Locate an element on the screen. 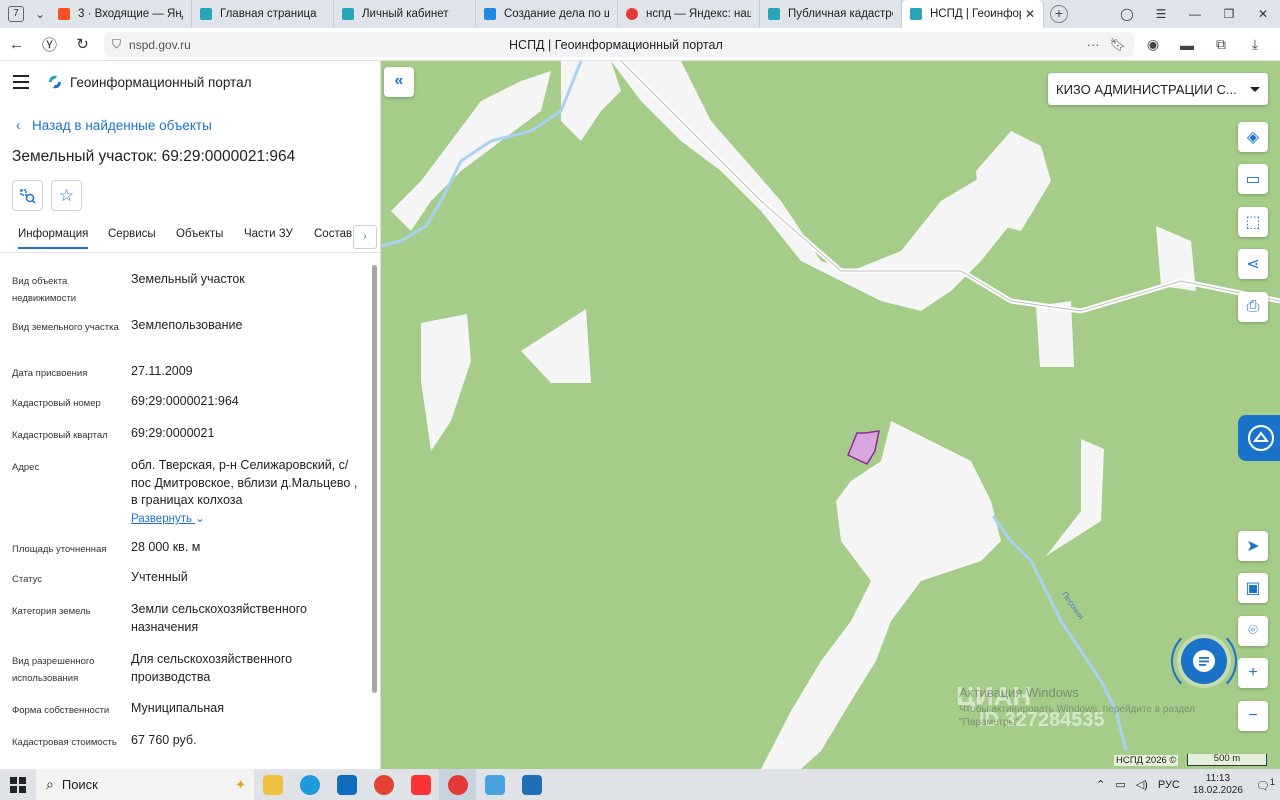  select-area-button: ⬚ is located at coordinates (1253, 222).